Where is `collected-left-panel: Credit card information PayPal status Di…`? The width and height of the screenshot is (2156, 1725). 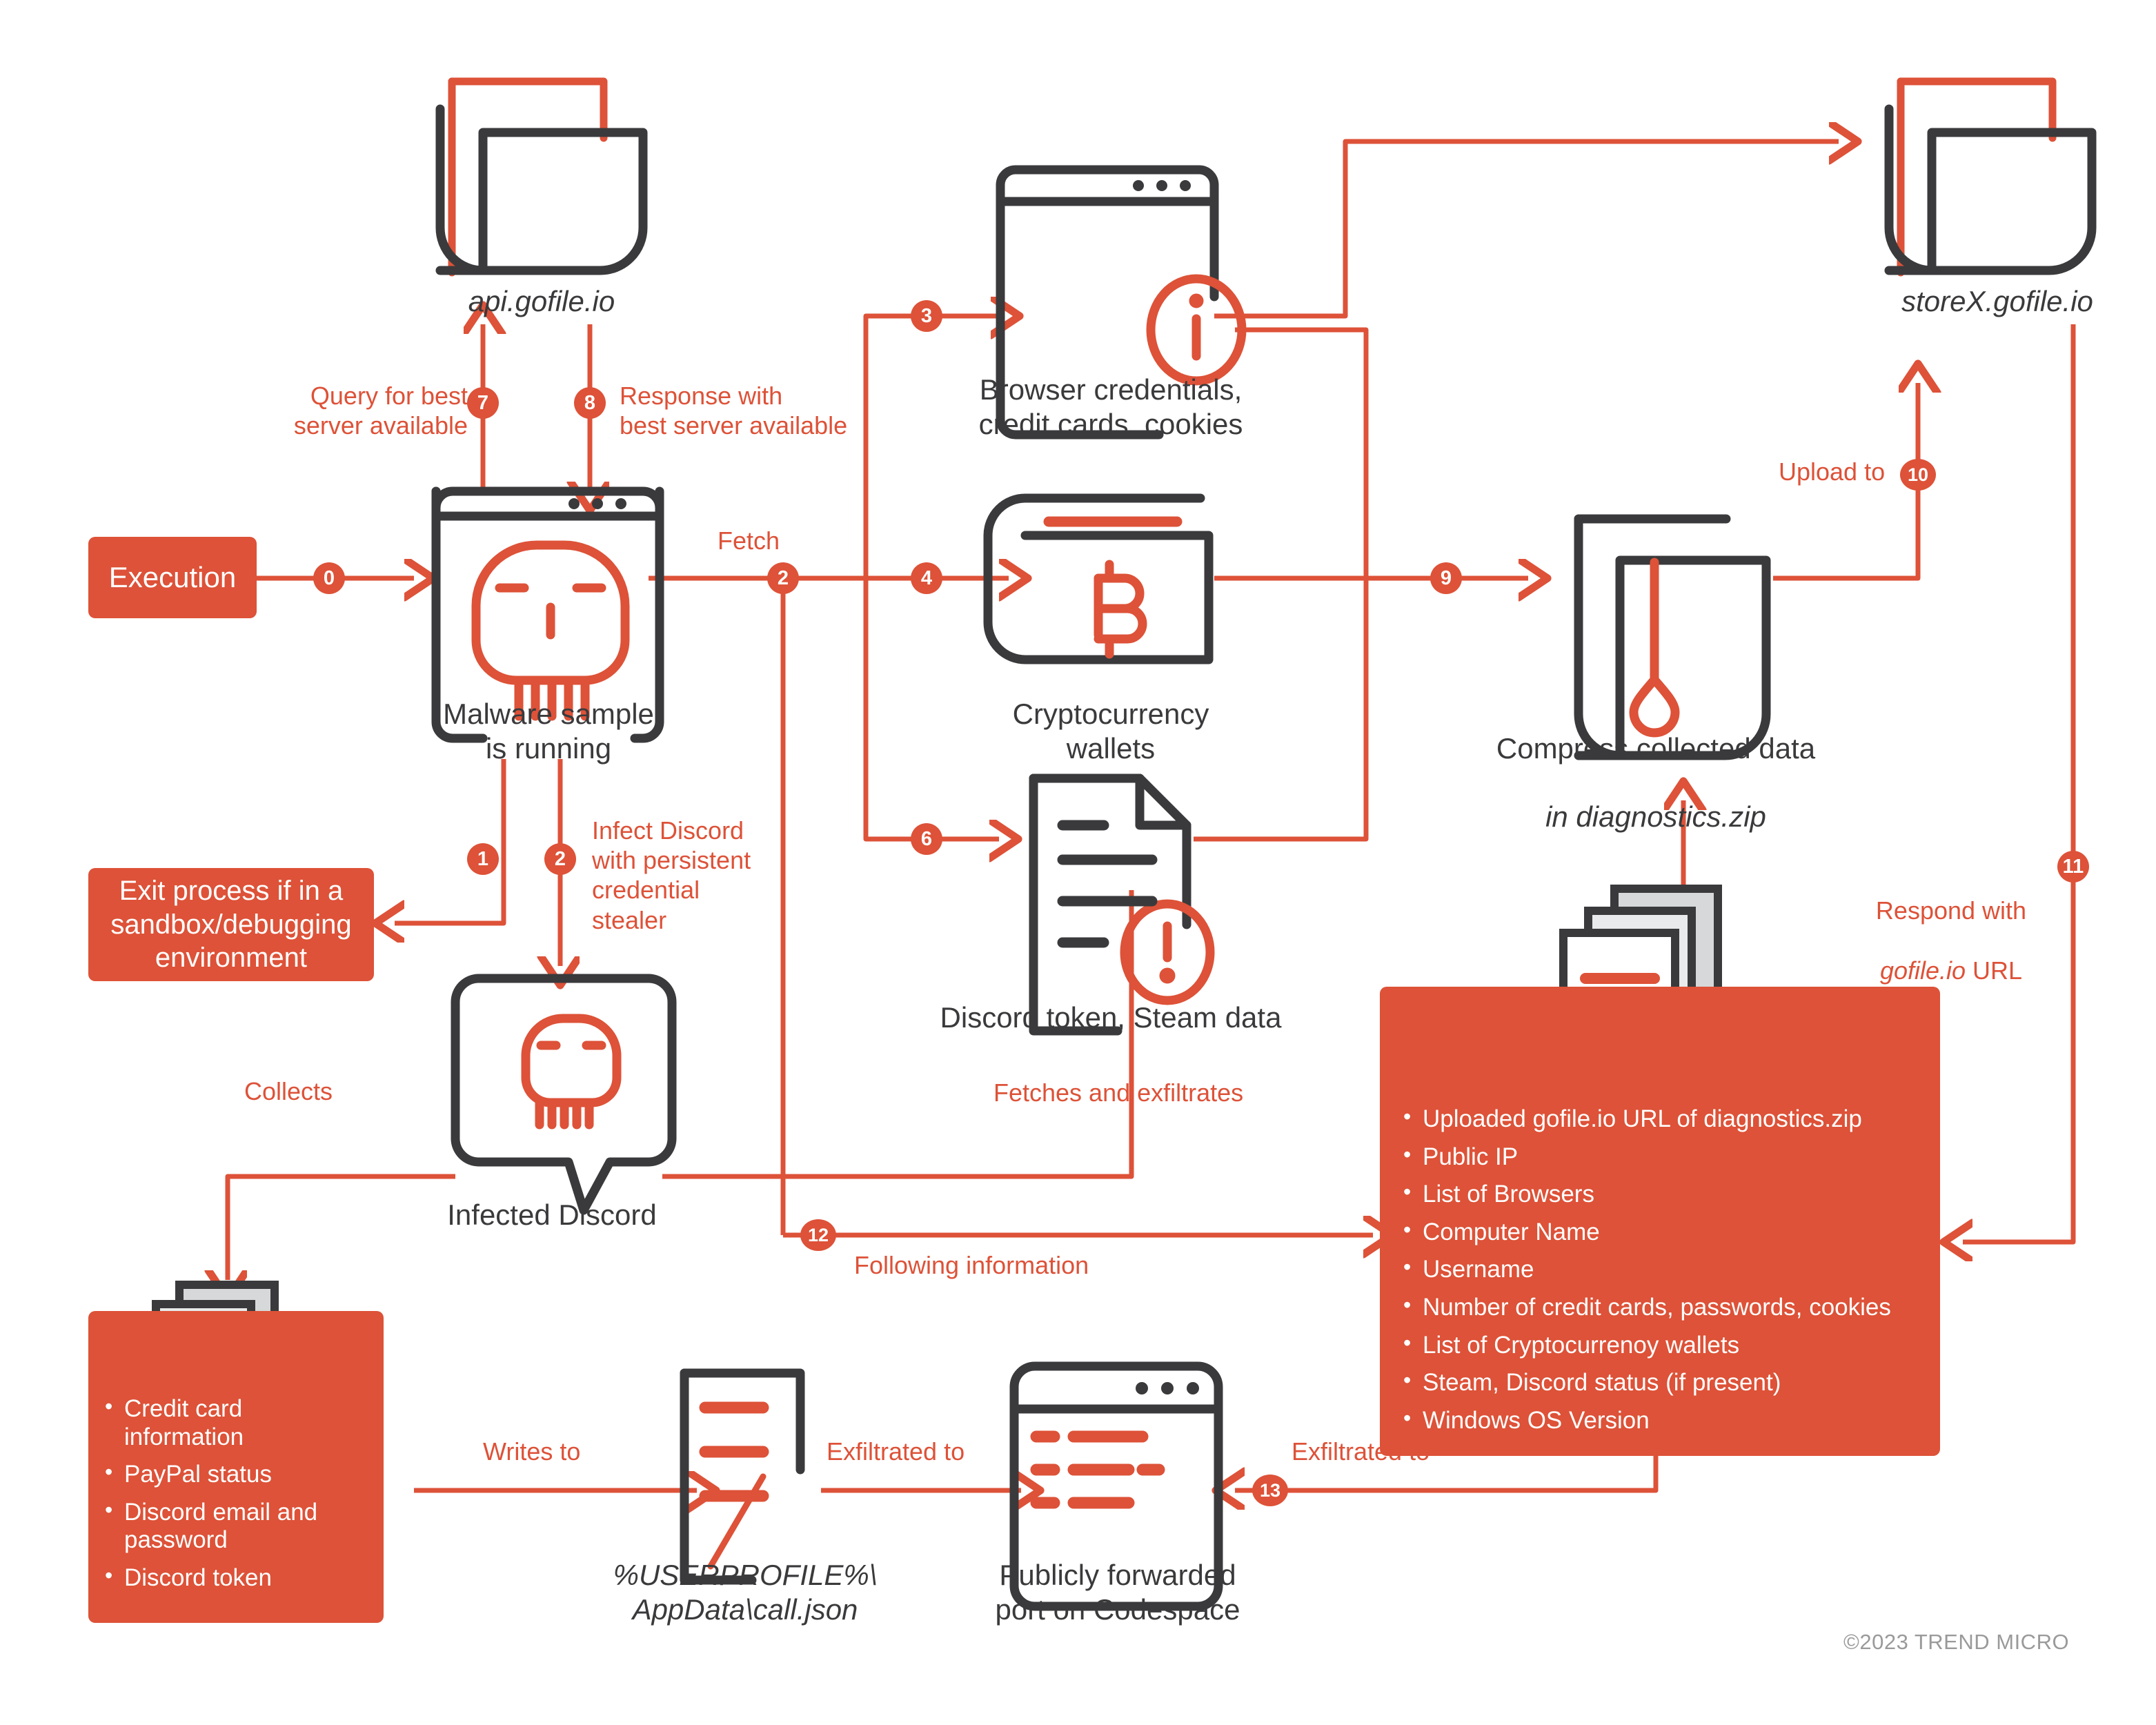 collected-left-panel: Credit card information PayPal status Di… is located at coordinates (236, 1467).